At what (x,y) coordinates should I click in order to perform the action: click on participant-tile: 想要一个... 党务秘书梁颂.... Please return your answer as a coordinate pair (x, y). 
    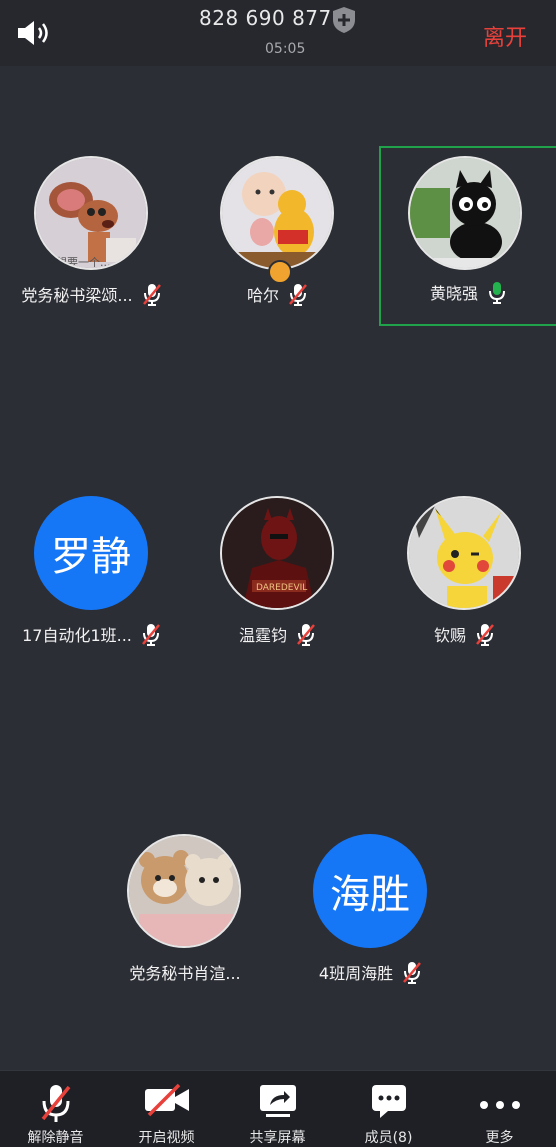
    Looking at the image, I should click on (92, 236).